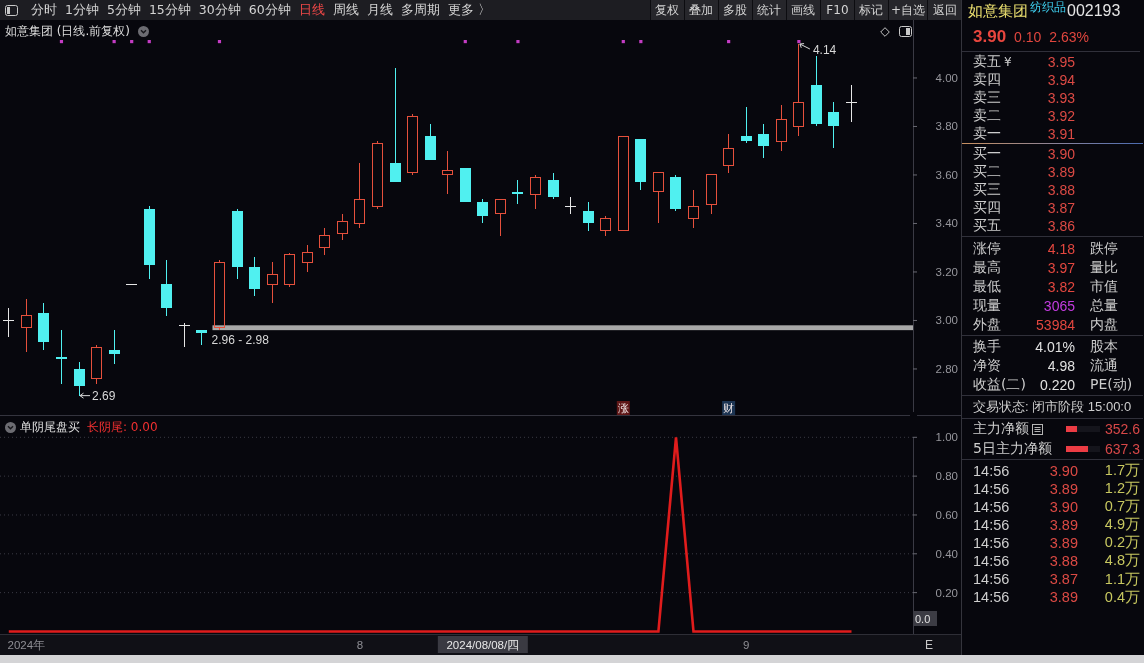 This screenshot has width=1144, height=663. Describe the element at coordinates (1061, 226) in the screenshot. I see `bid-price: 3.86` at that location.